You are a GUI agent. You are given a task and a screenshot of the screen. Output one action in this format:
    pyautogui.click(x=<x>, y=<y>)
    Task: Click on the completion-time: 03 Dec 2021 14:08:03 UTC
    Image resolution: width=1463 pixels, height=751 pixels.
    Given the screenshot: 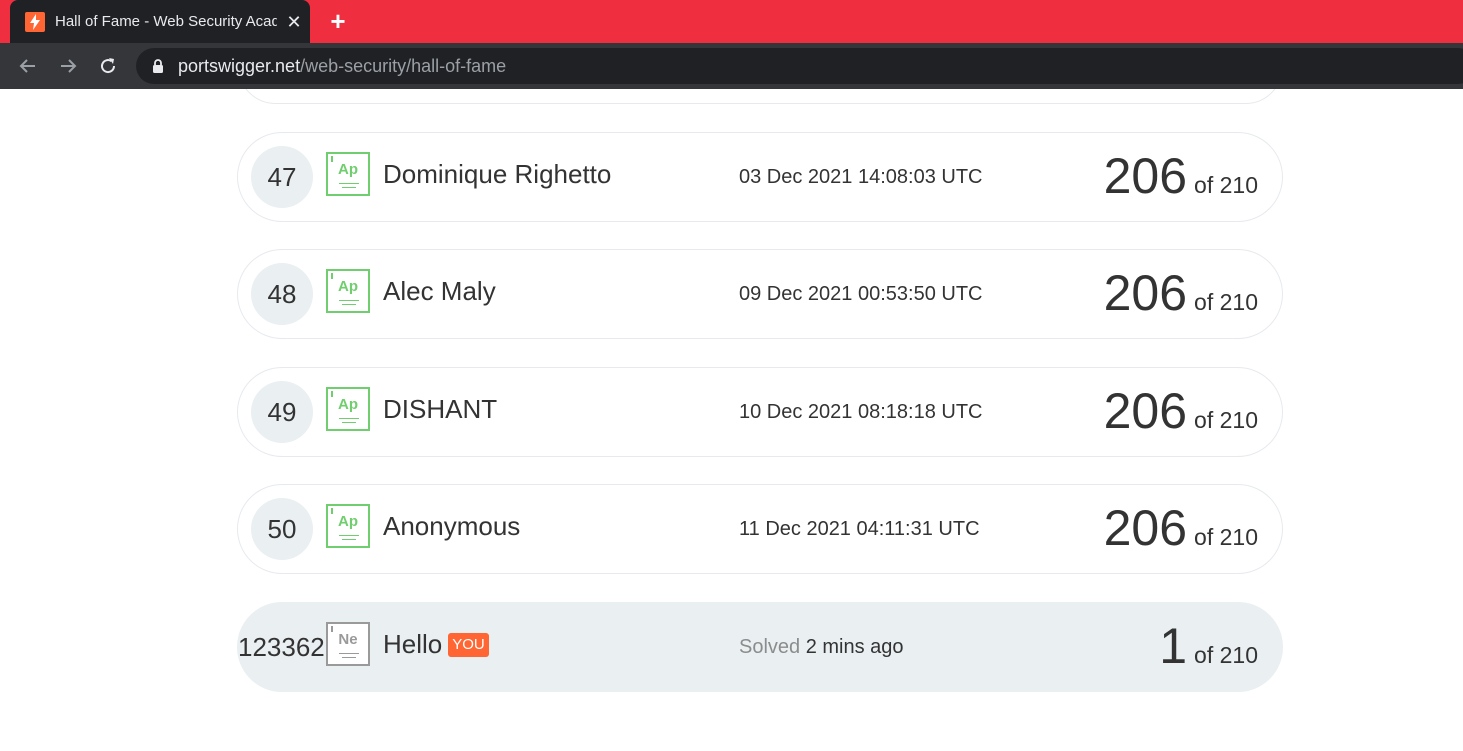 What is the action you would take?
    pyautogui.click(x=861, y=177)
    